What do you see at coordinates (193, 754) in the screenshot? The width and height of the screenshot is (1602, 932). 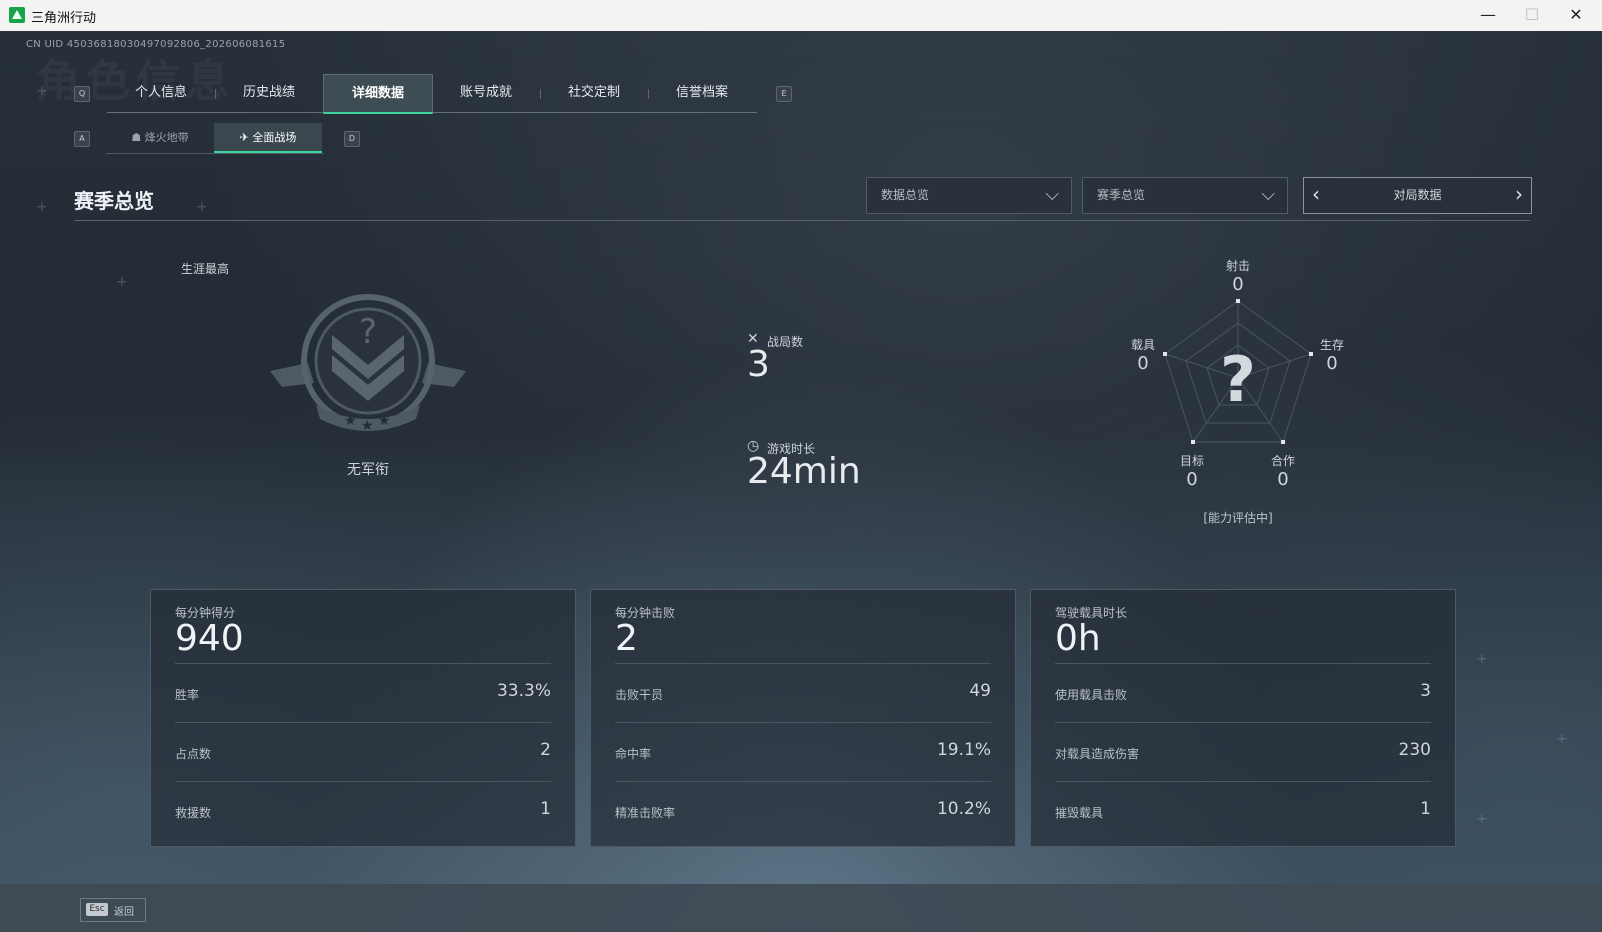 I see `stat-row-label: 占点数` at bounding box center [193, 754].